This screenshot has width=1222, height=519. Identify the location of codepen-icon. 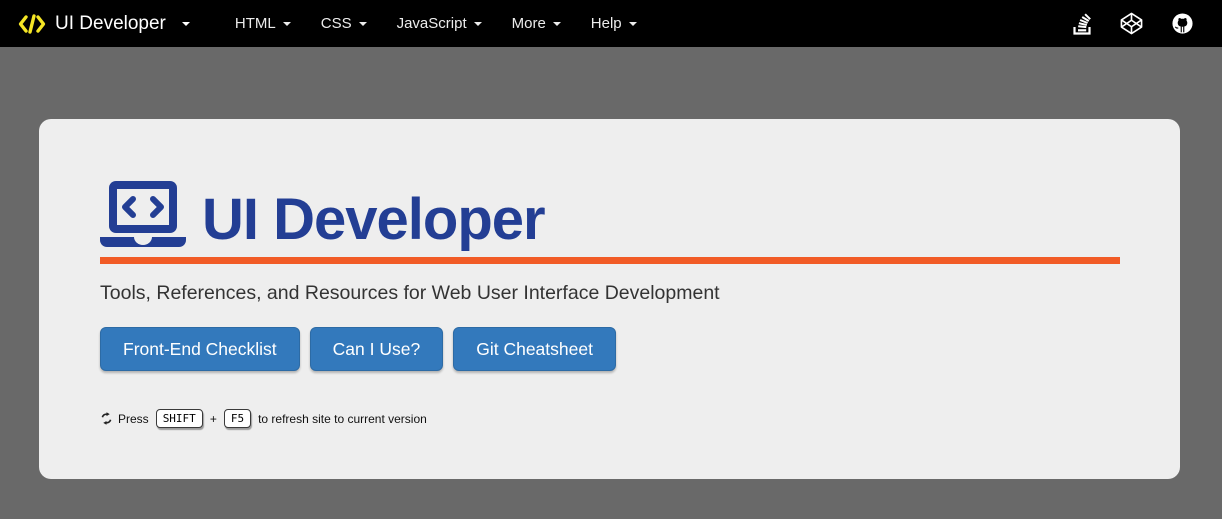
(1131, 23).